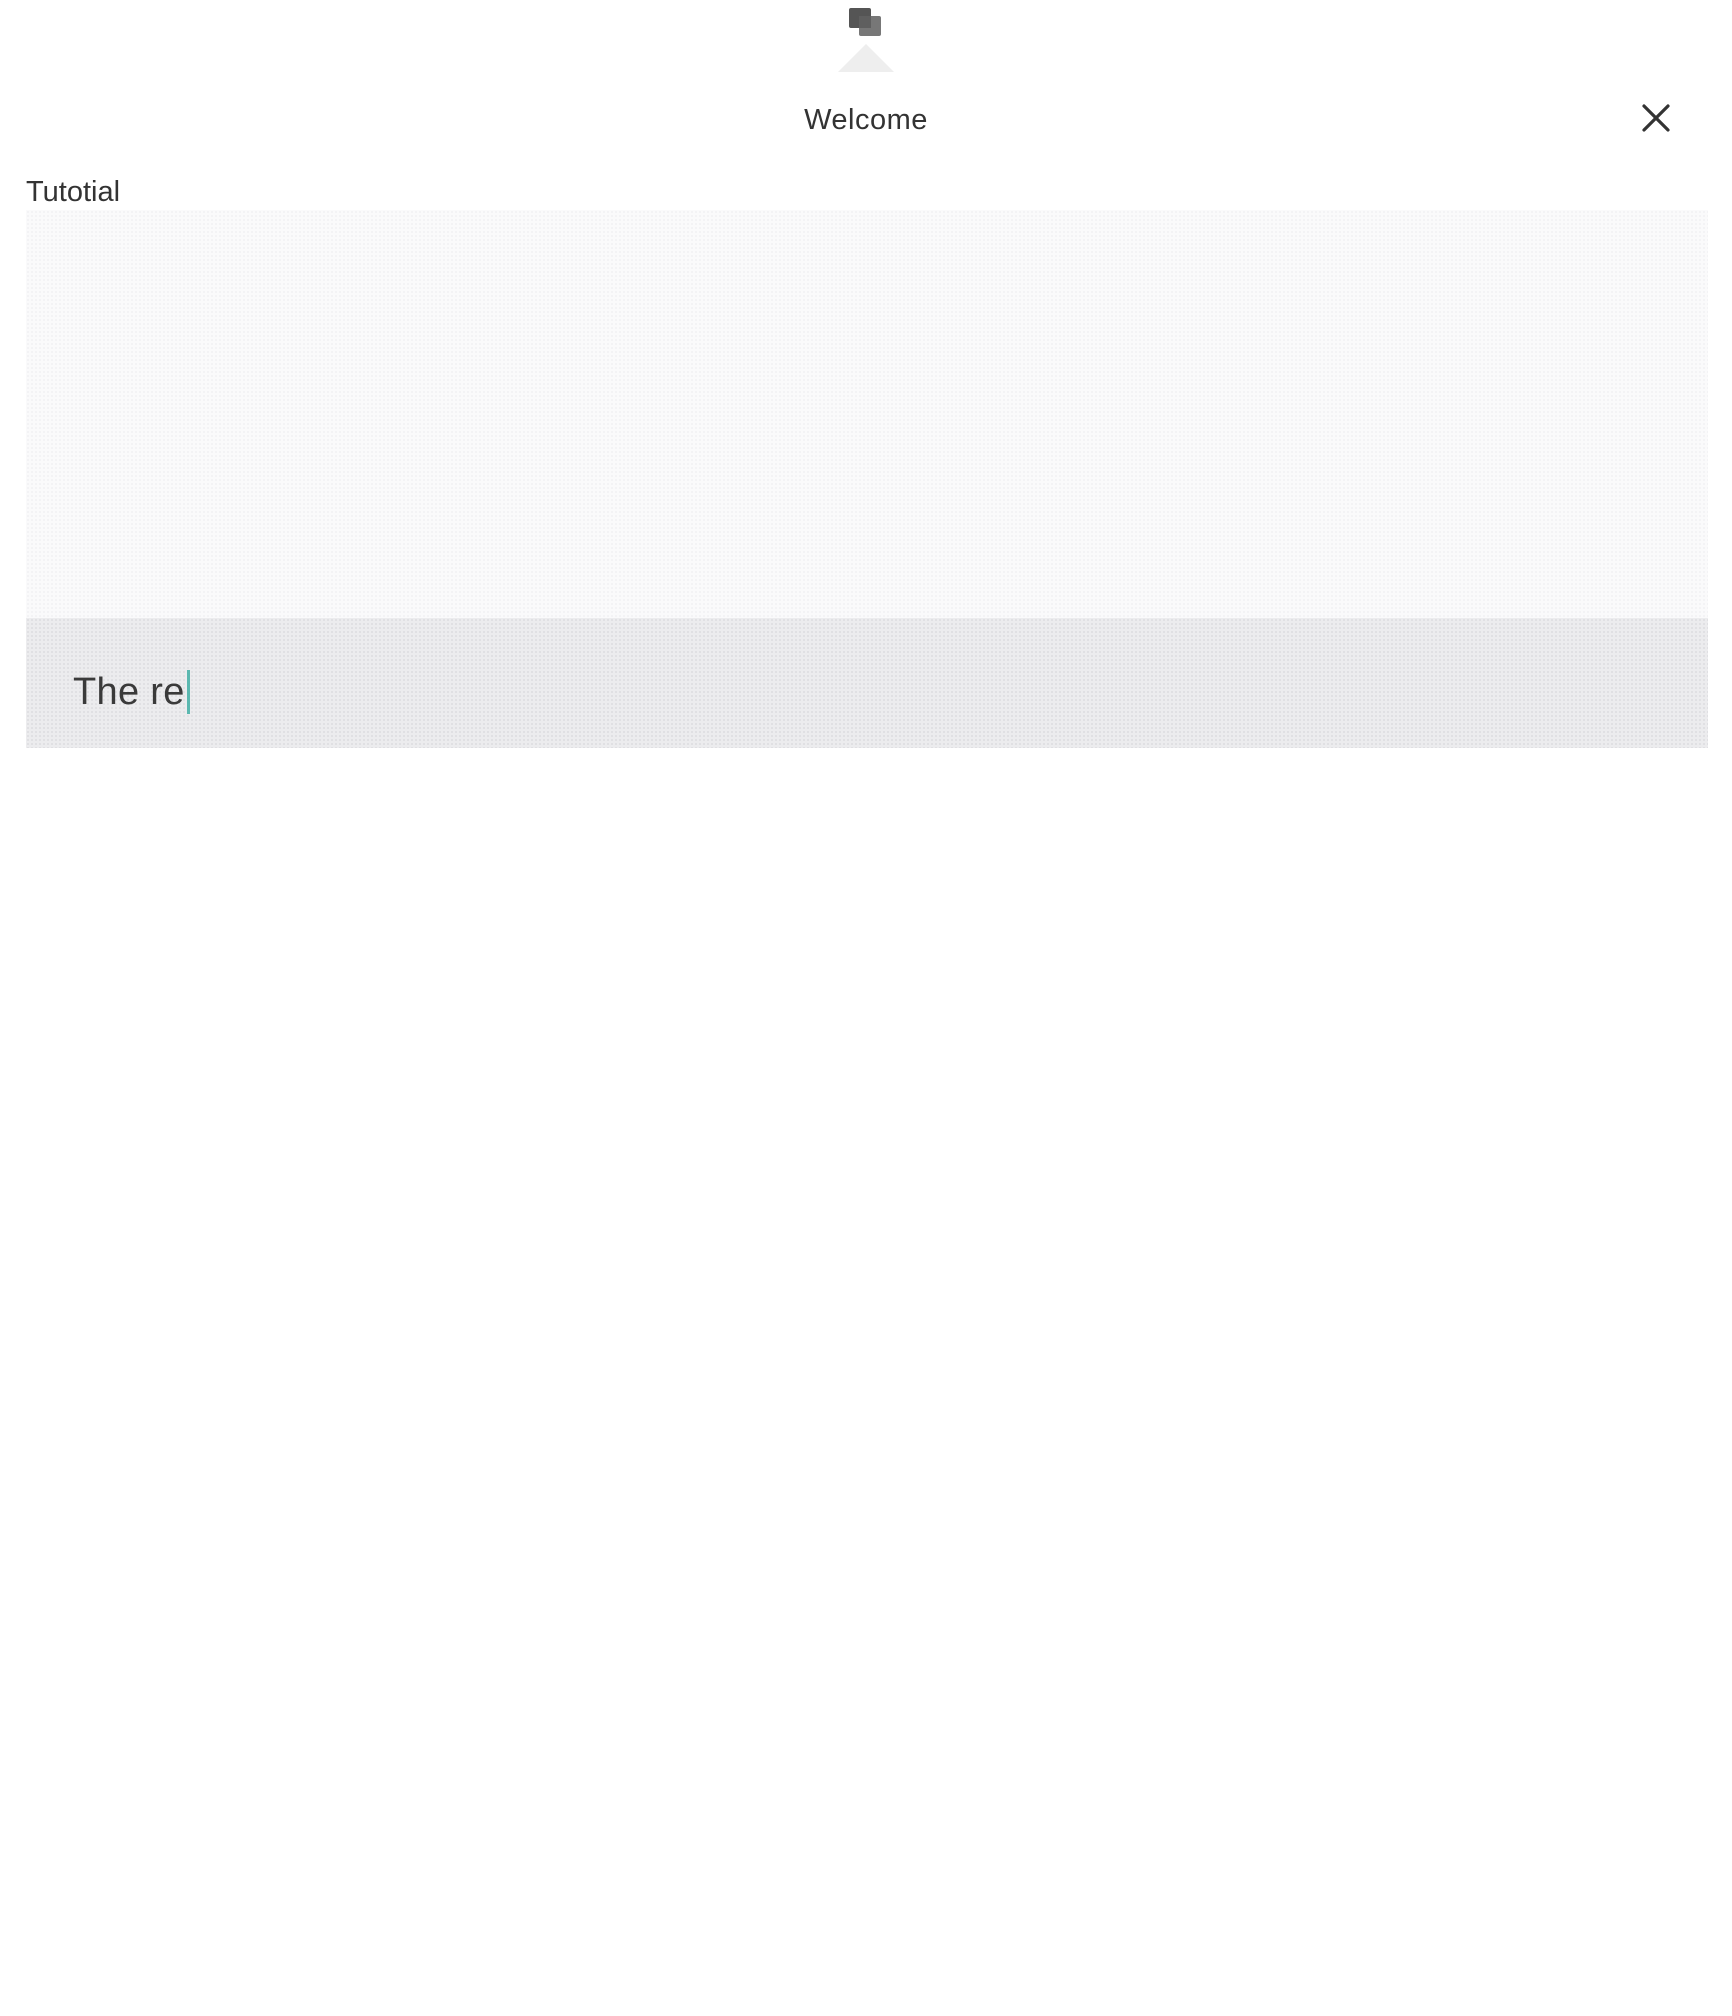 The height and width of the screenshot is (2016, 1732). I want to click on page-title: Welcome, so click(866, 120).